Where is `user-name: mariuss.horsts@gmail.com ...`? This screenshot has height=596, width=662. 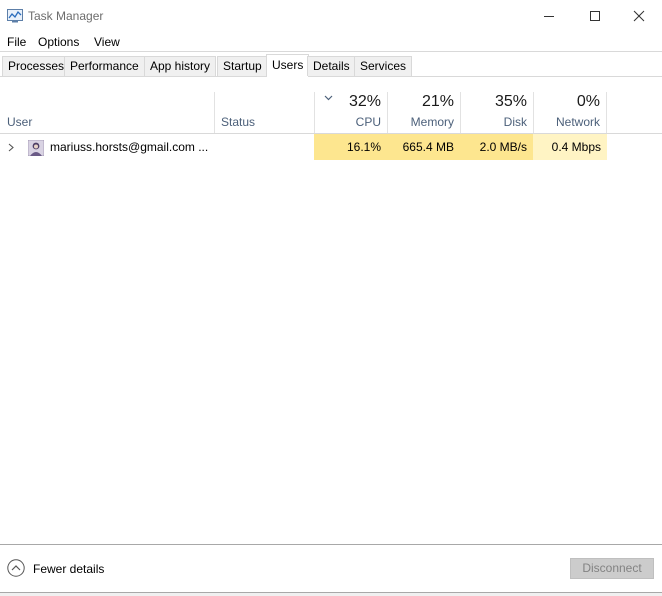 user-name: mariuss.horsts@gmail.com ... is located at coordinates (129, 147).